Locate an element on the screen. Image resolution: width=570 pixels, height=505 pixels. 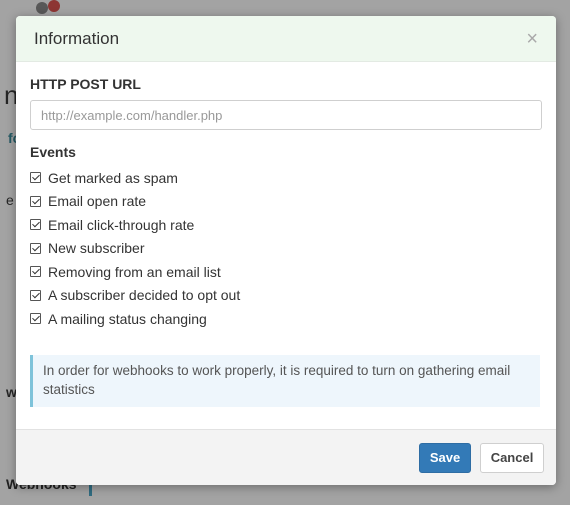
event-label: Removing from an email list is located at coordinates (134, 271).